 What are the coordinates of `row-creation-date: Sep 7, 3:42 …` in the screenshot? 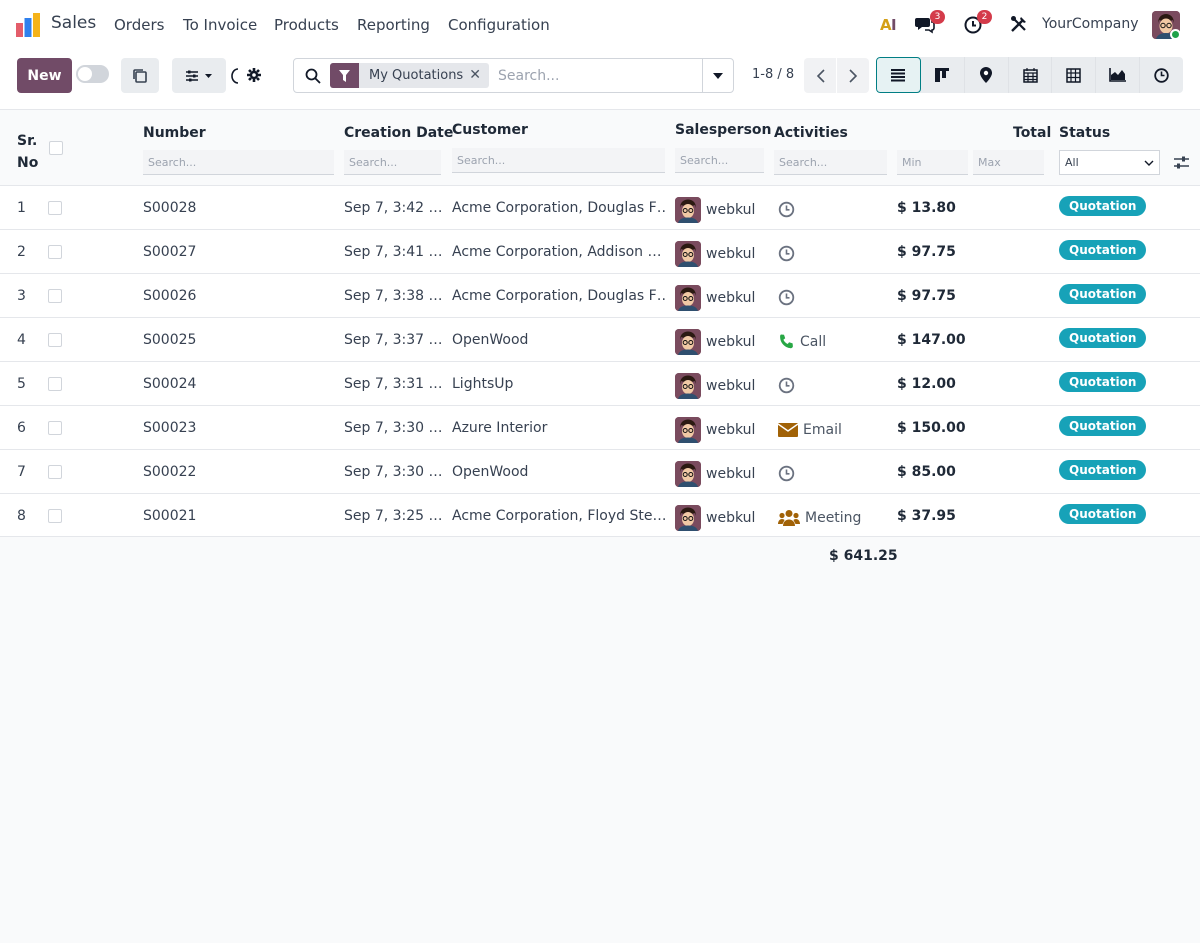 It's located at (393, 207).